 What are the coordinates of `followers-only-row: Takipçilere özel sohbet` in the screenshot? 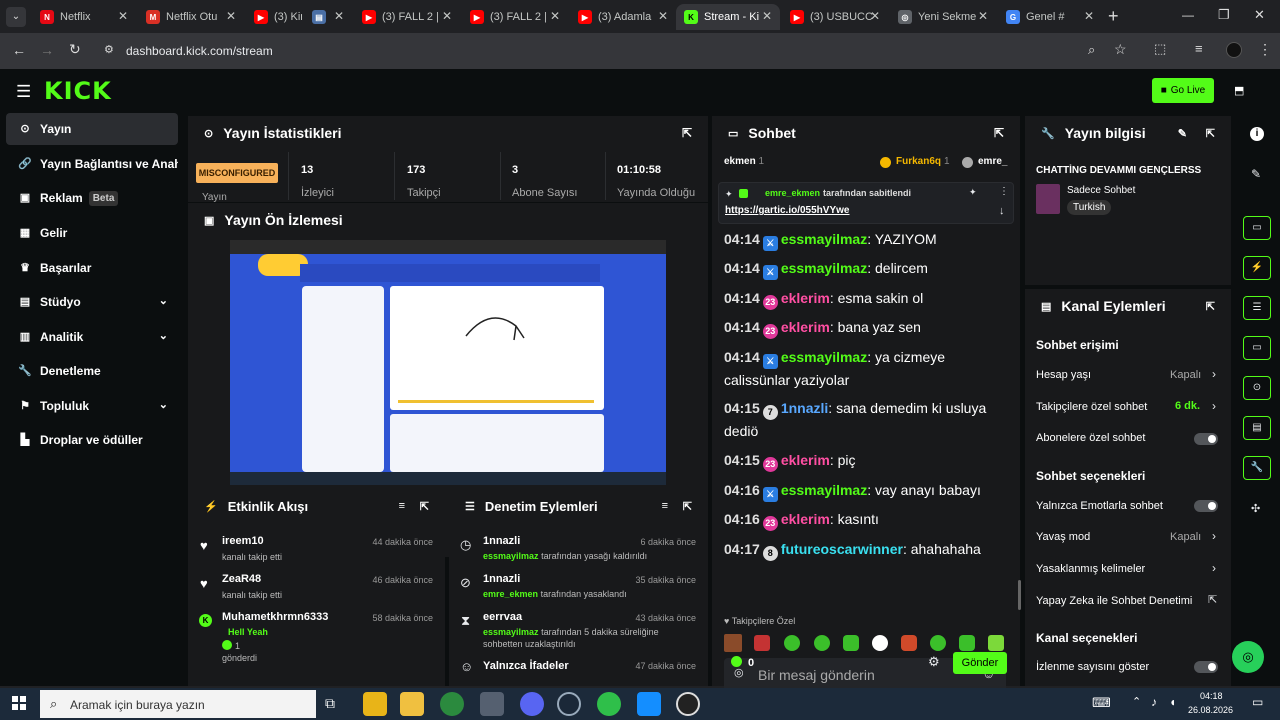 It's located at (1091, 407).